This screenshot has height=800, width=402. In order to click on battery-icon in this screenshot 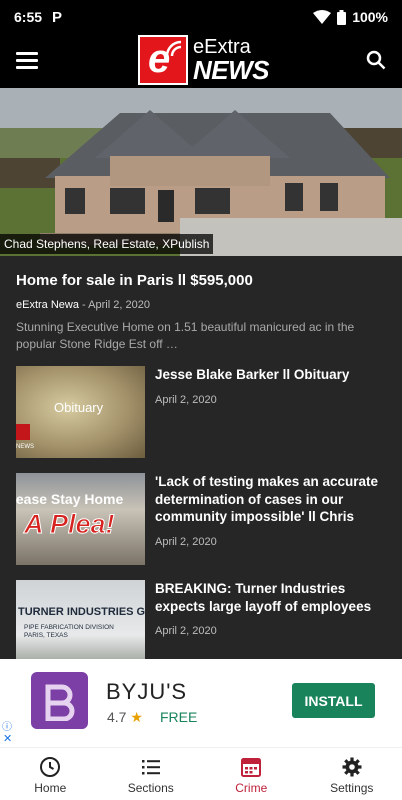, I will do `click(342, 17)`.